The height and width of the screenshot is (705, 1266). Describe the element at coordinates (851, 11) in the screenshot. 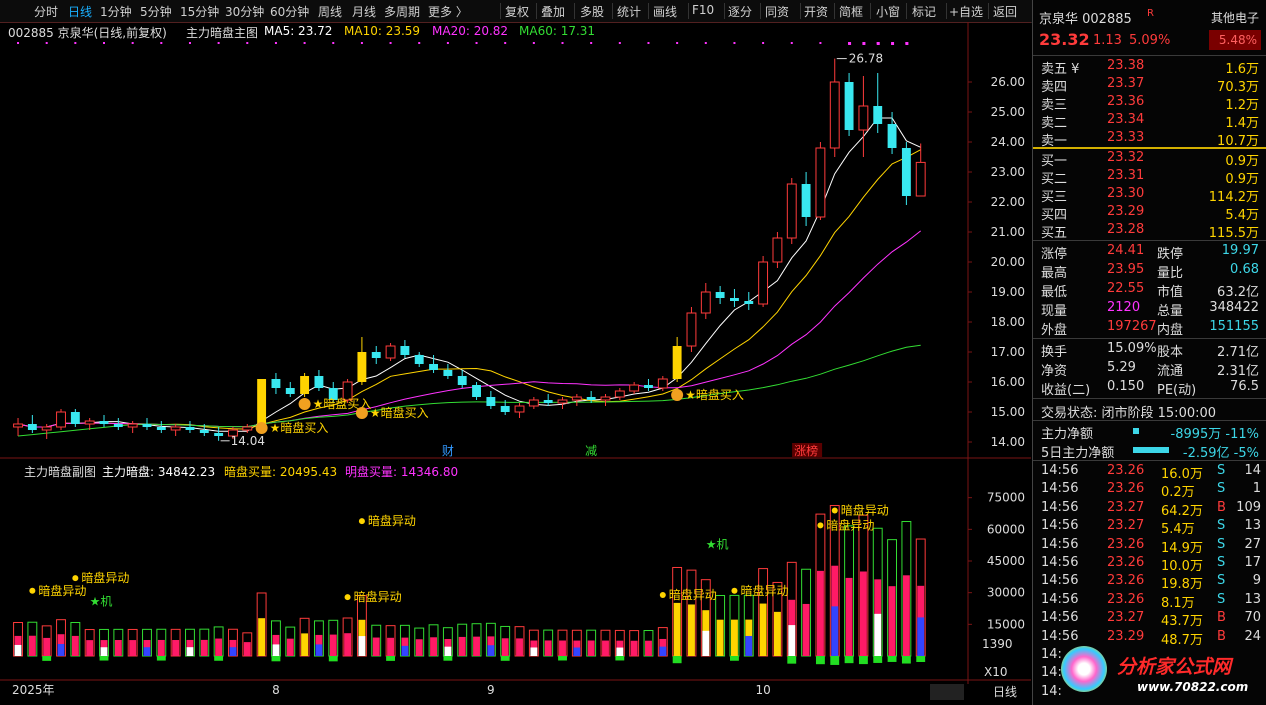

I see `toolbar-item-20: 简框` at that location.